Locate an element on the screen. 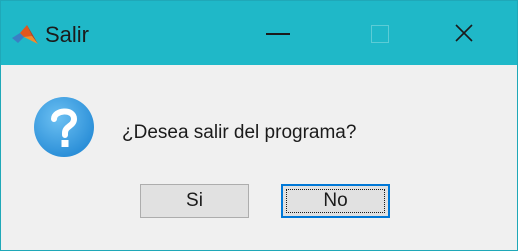 The width and height of the screenshot is (518, 251). question-icon is located at coordinates (64, 127).